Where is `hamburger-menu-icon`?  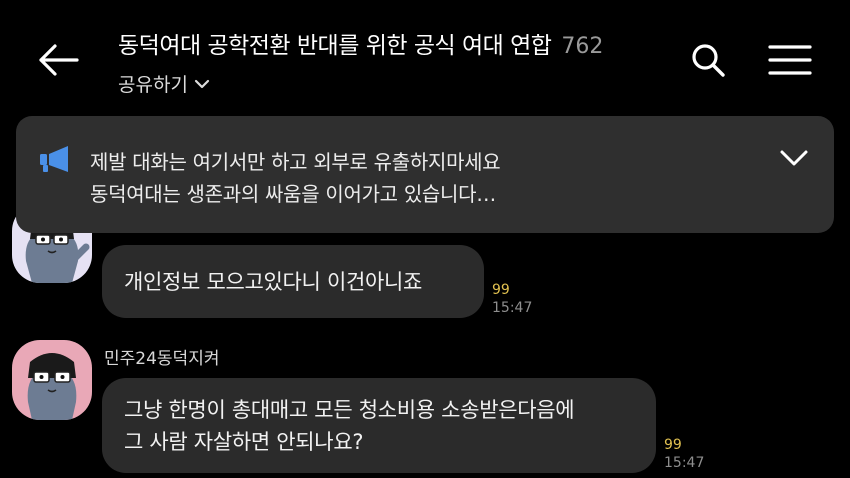 hamburger-menu-icon is located at coordinates (790, 60).